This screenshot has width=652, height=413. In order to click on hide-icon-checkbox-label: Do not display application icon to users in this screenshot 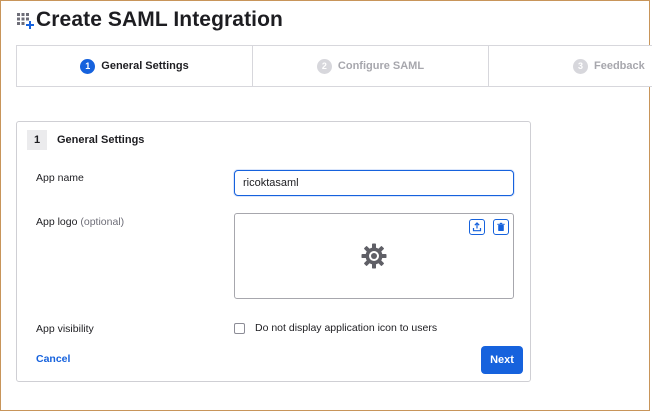, I will do `click(346, 328)`.